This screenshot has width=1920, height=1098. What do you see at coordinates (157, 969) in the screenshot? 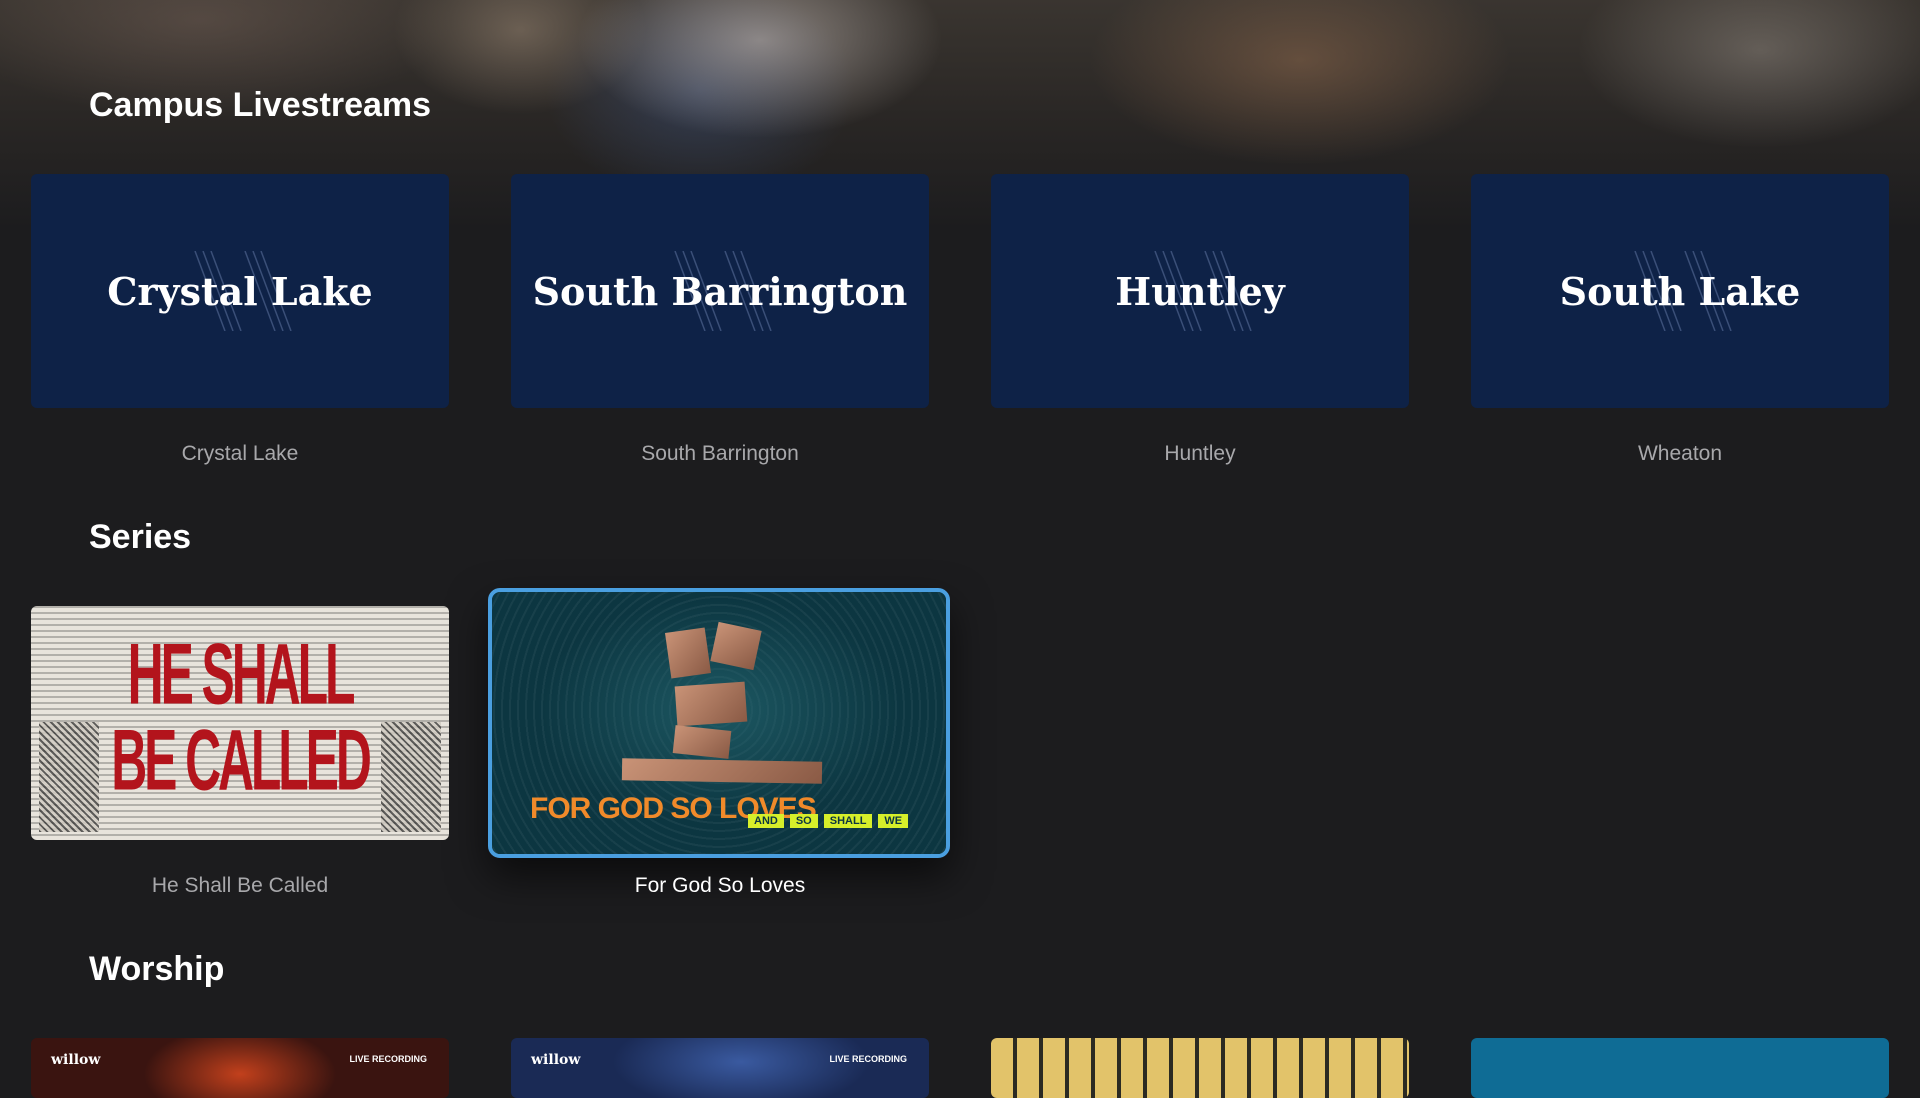
I see `section-title-worship: Worship` at bounding box center [157, 969].